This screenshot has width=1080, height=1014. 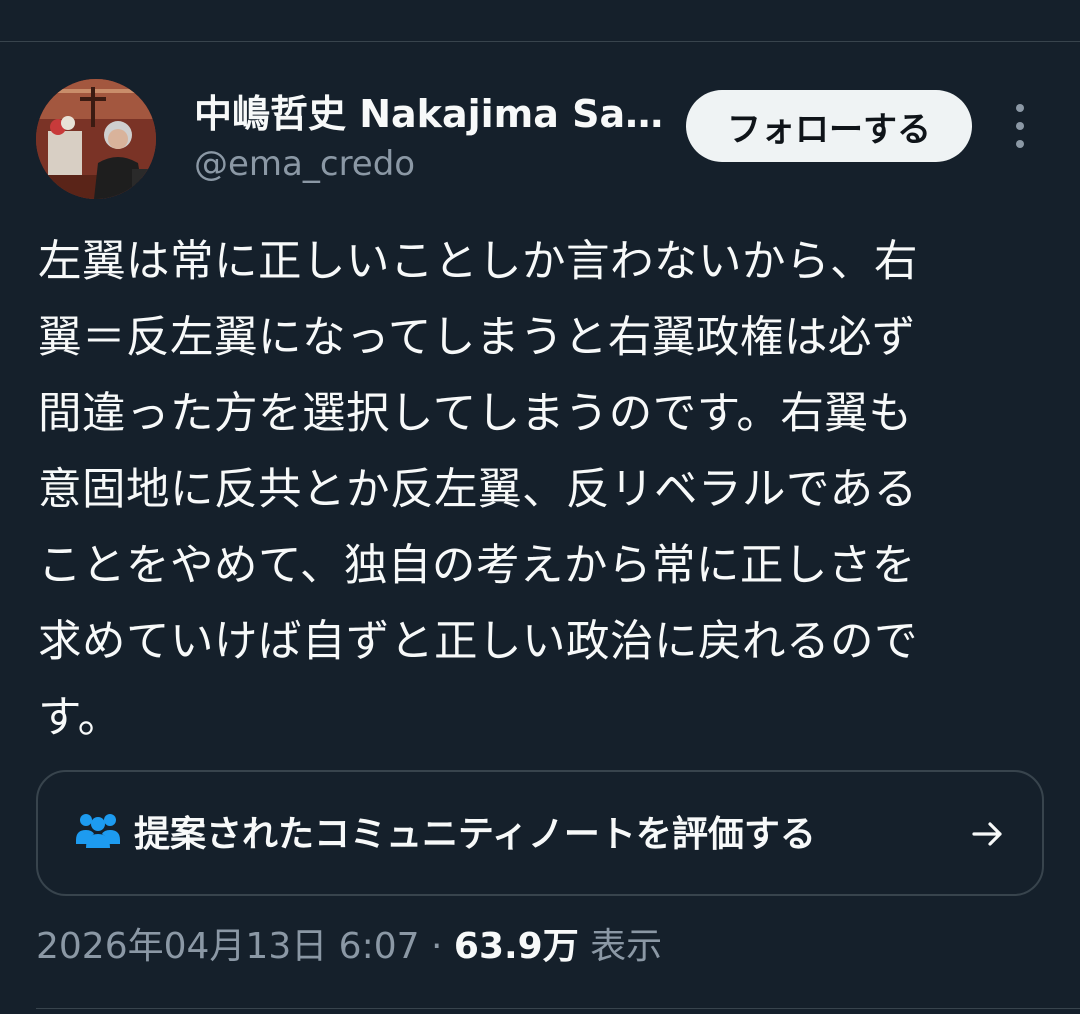 What do you see at coordinates (987, 834) in the screenshot?
I see `arrow-right-icon` at bounding box center [987, 834].